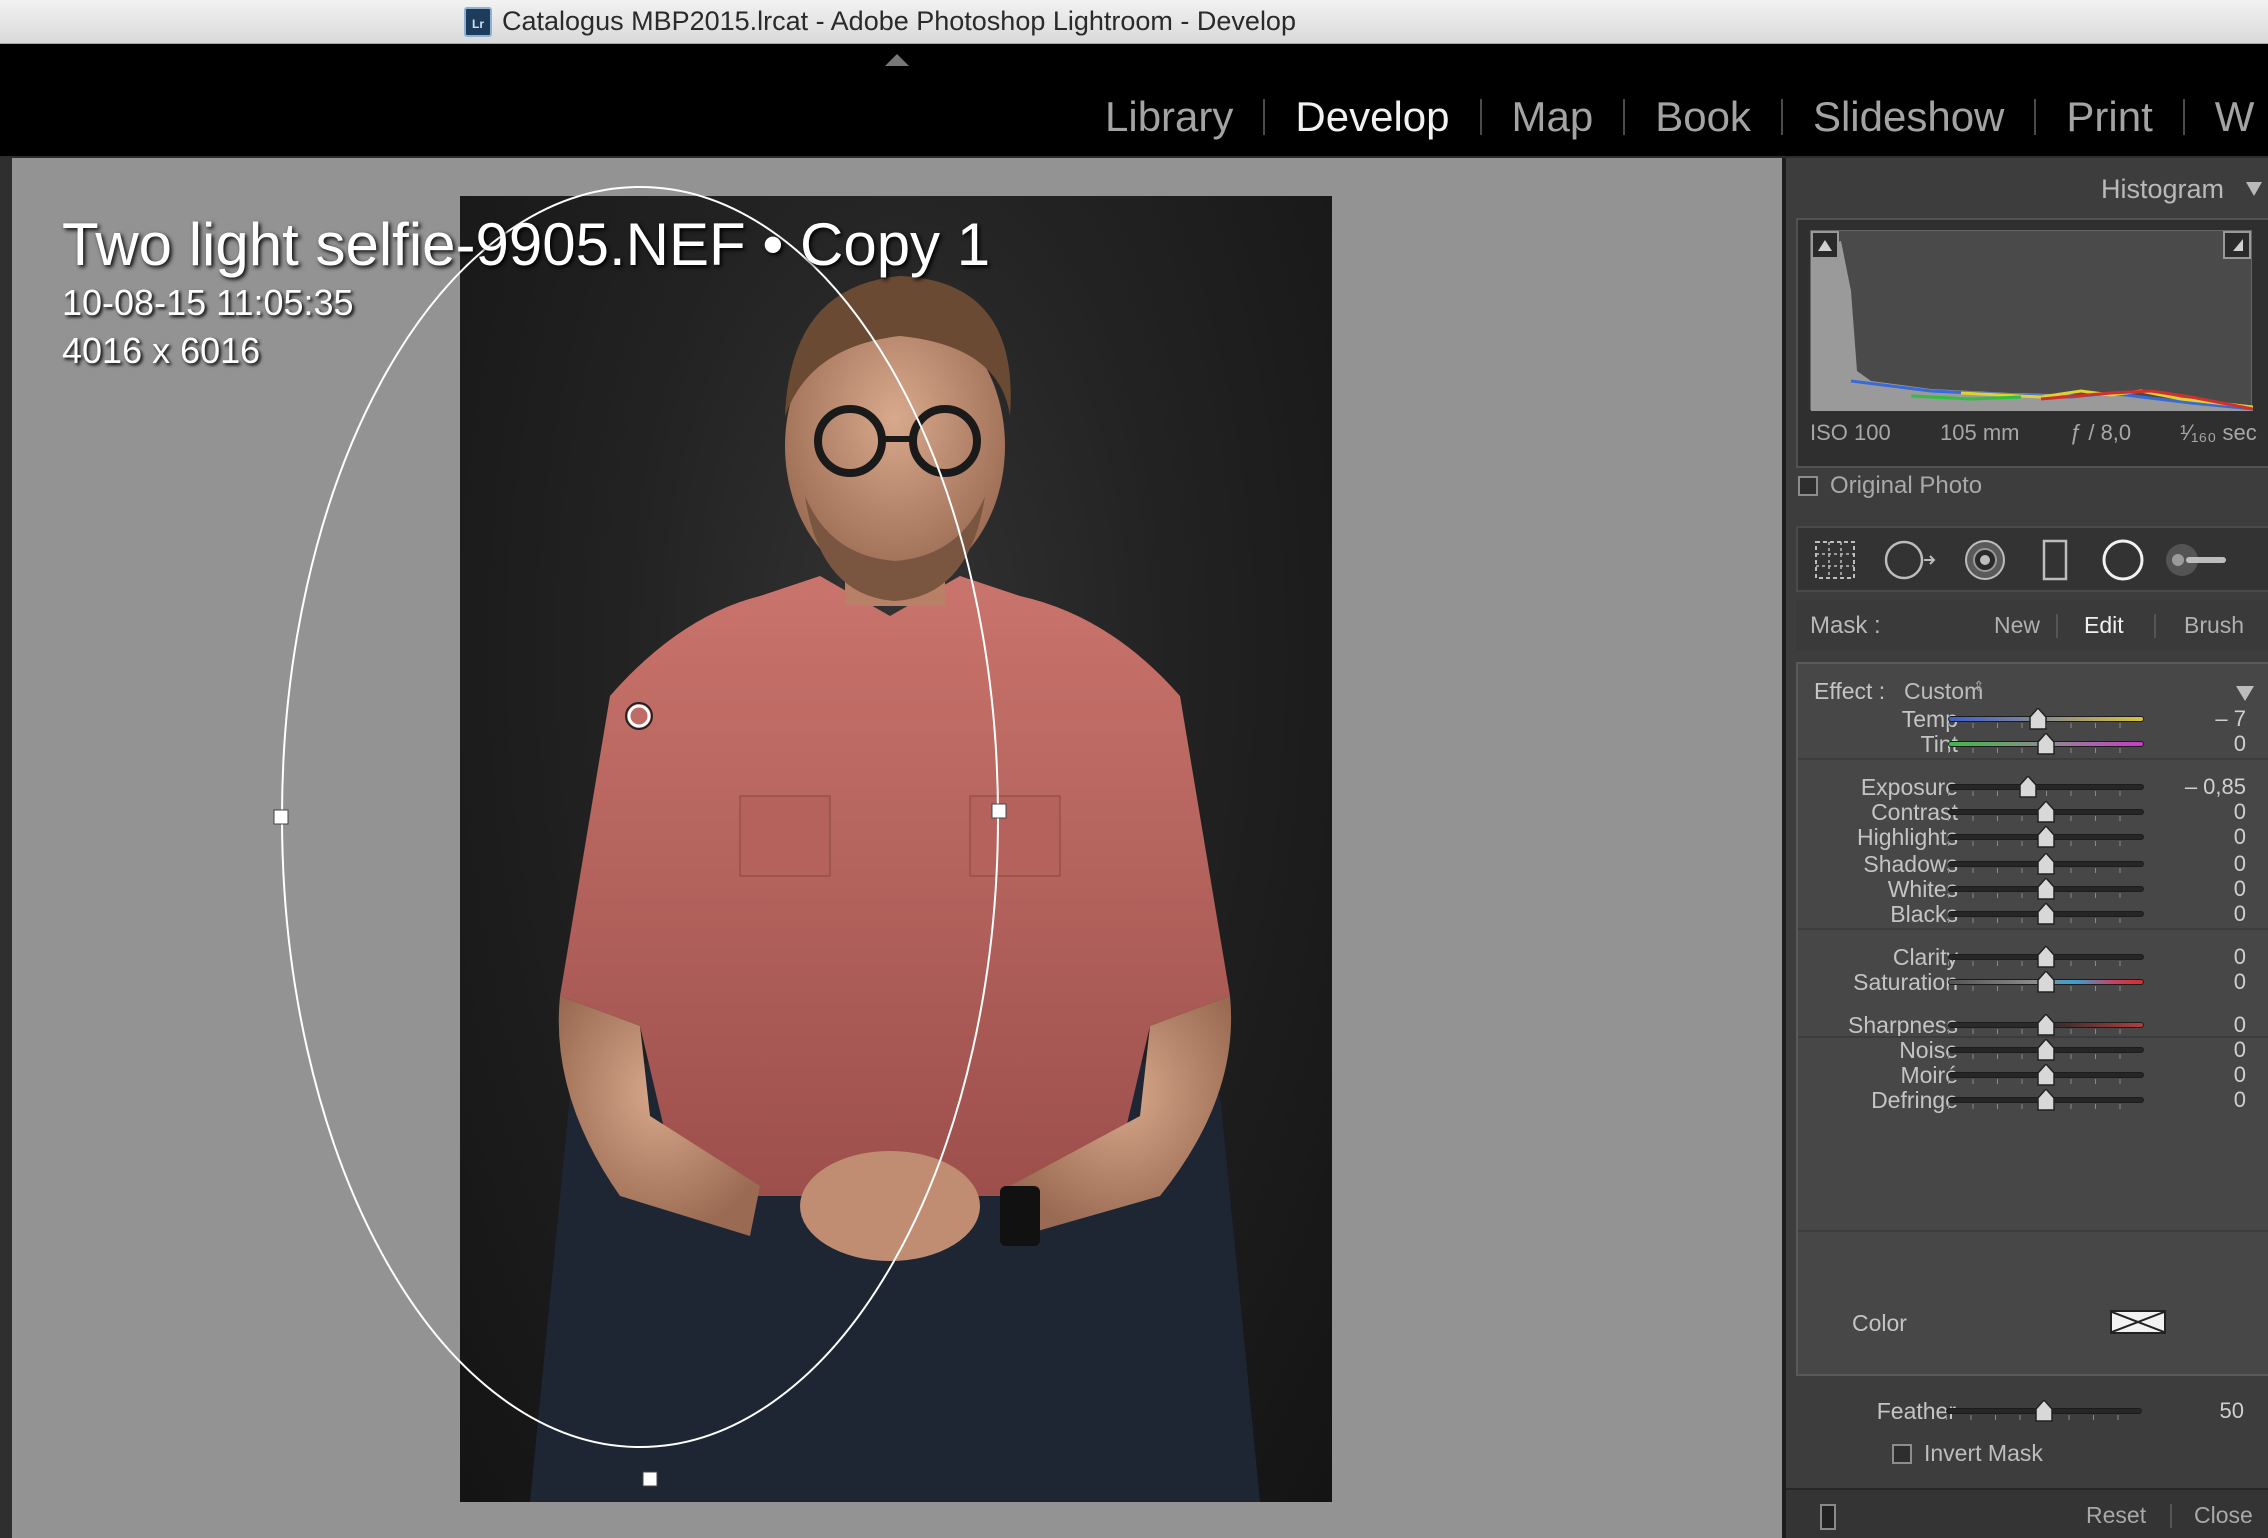  Describe the element at coordinates (2032, 1411) in the screenshot. I see `feather-slider-row: Feather 50` at that location.